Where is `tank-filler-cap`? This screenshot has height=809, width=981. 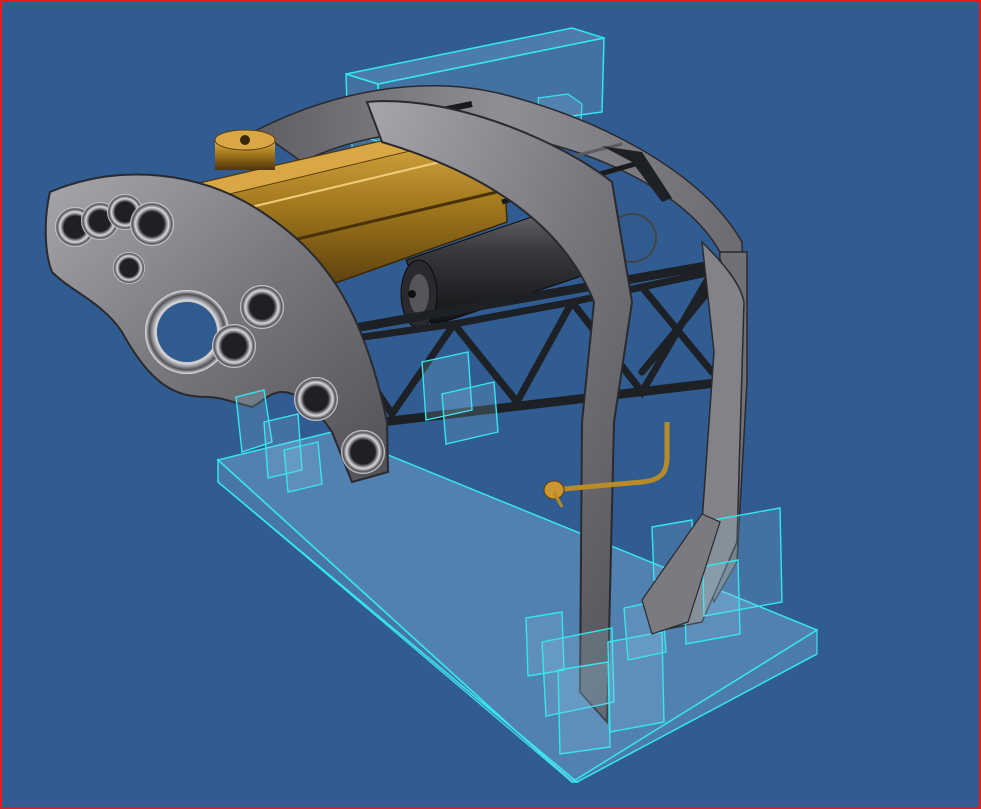 tank-filler-cap is located at coordinates (245, 149).